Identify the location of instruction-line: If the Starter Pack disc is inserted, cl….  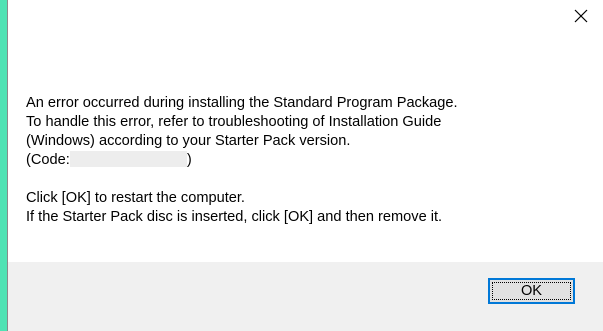
(234, 217).